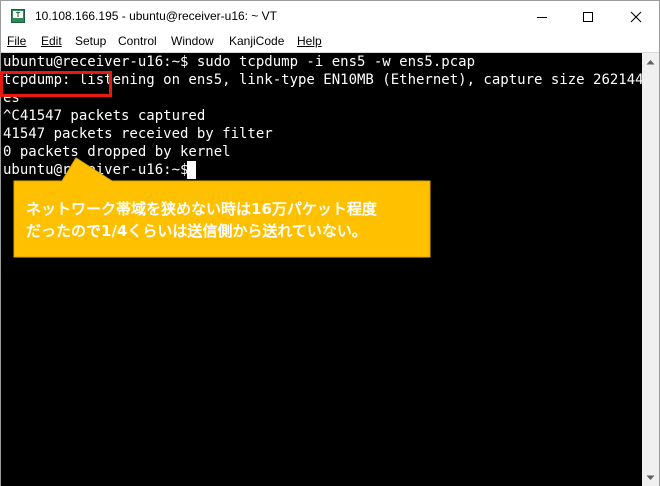 This screenshot has height=486, width=660. Describe the element at coordinates (201, 209) in the screenshot. I see `callout-line: ネットワーク帯域を狭めない時は16万パケット程度` at that location.